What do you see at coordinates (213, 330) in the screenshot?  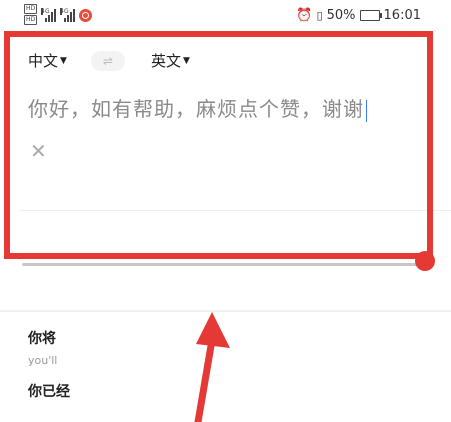 I see `arrow-head` at bounding box center [213, 330].